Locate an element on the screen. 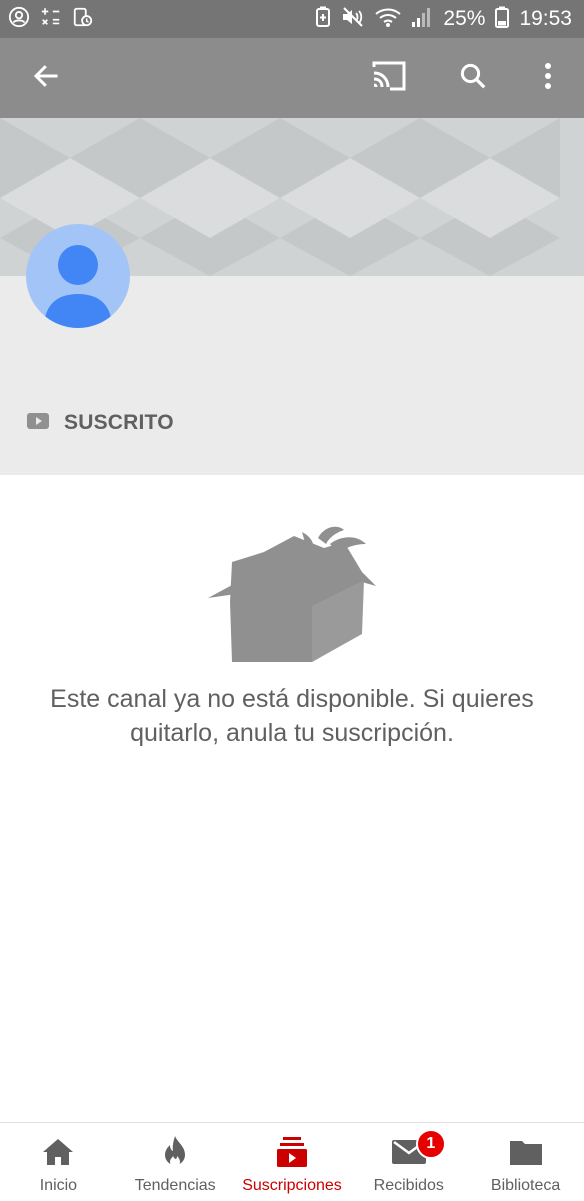 The height and width of the screenshot is (1201, 584). status-bar: 25% 19:53 is located at coordinates (292, 19).